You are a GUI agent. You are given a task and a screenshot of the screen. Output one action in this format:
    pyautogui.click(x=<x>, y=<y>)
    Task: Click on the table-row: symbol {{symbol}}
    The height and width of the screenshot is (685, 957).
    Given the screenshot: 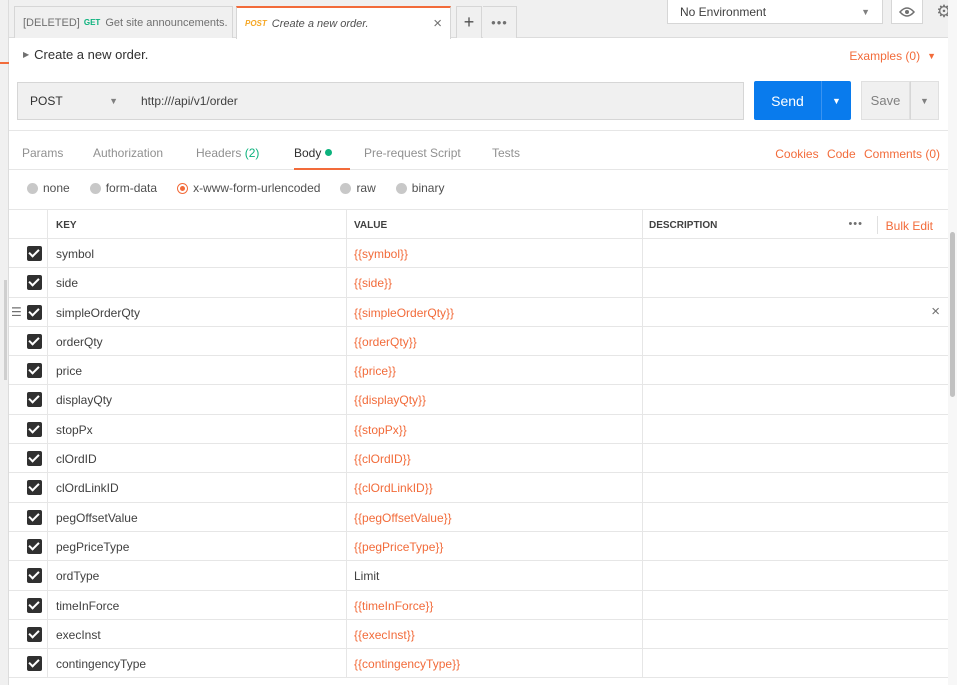 What is the action you would take?
    pyautogui.click(x=478, y=254)
    